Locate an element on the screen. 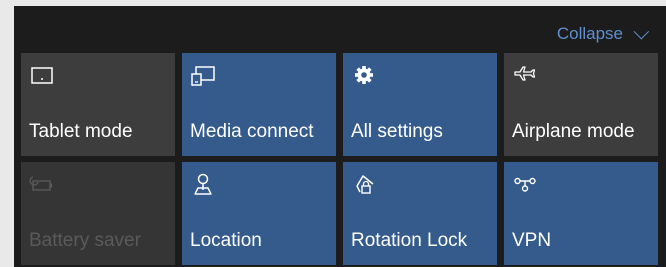 The width and height of the screenshot is (666, 267). location-icon is located at coordinates (203, 185).